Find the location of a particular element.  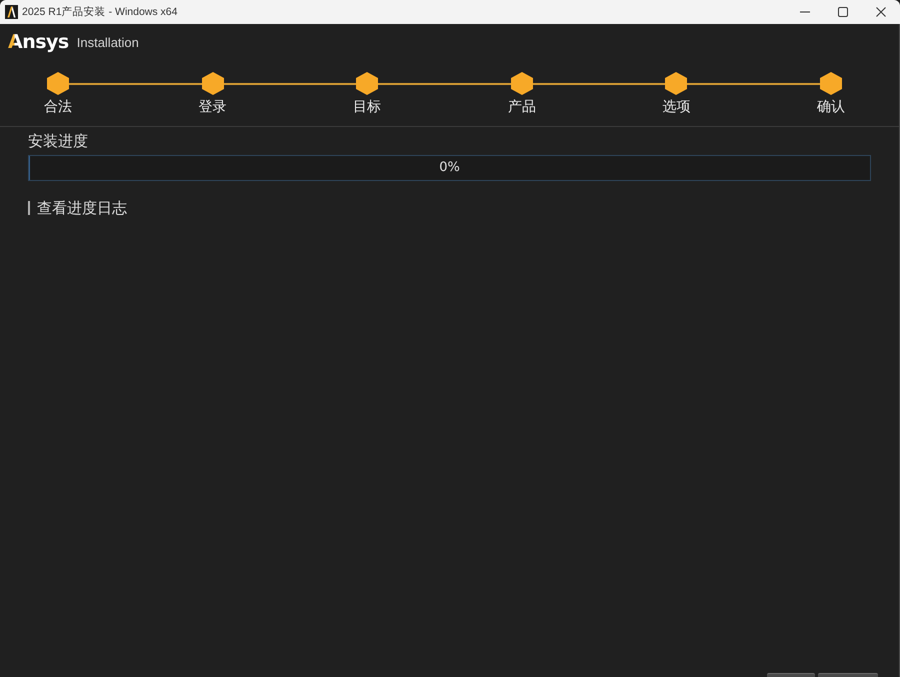

progress-reading: 0% is located at coordinates (449, 168).